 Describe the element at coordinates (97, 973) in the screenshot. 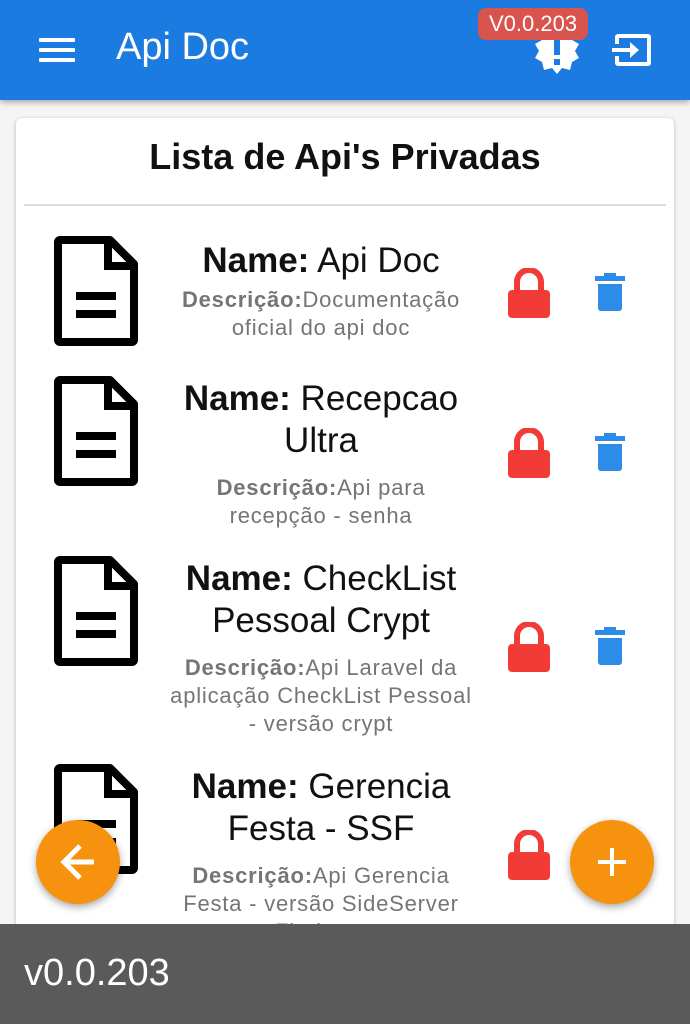

I see `footer-version: v0.0.203` at that location.